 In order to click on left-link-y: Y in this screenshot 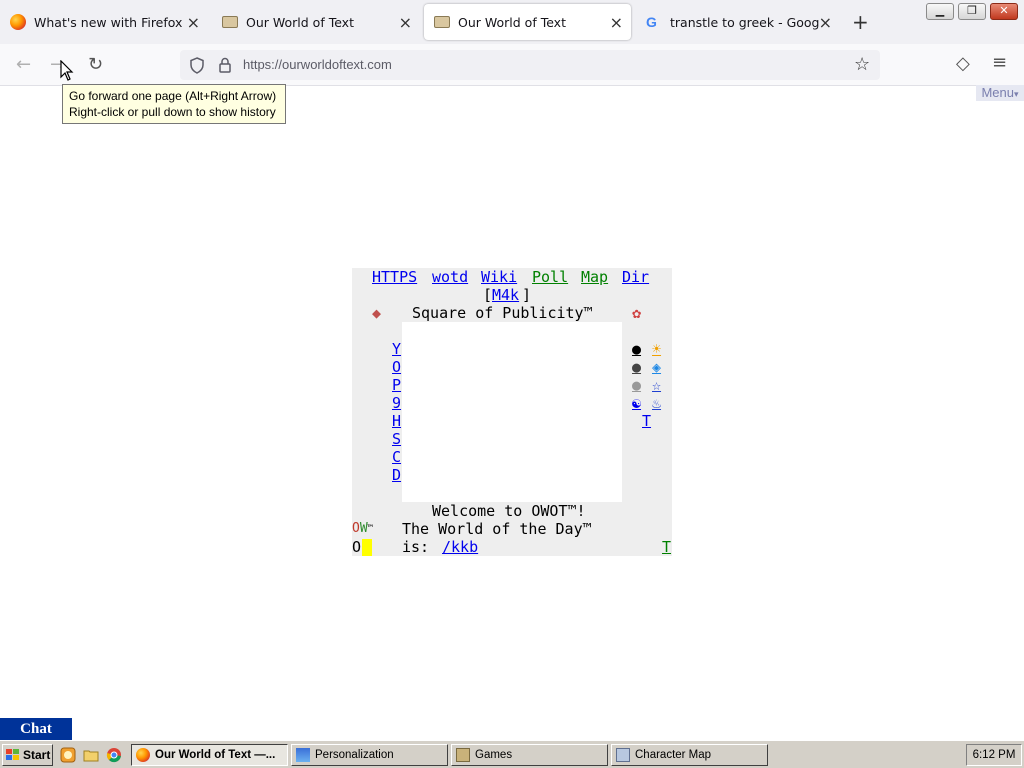, I will do `click(396, 349)`.